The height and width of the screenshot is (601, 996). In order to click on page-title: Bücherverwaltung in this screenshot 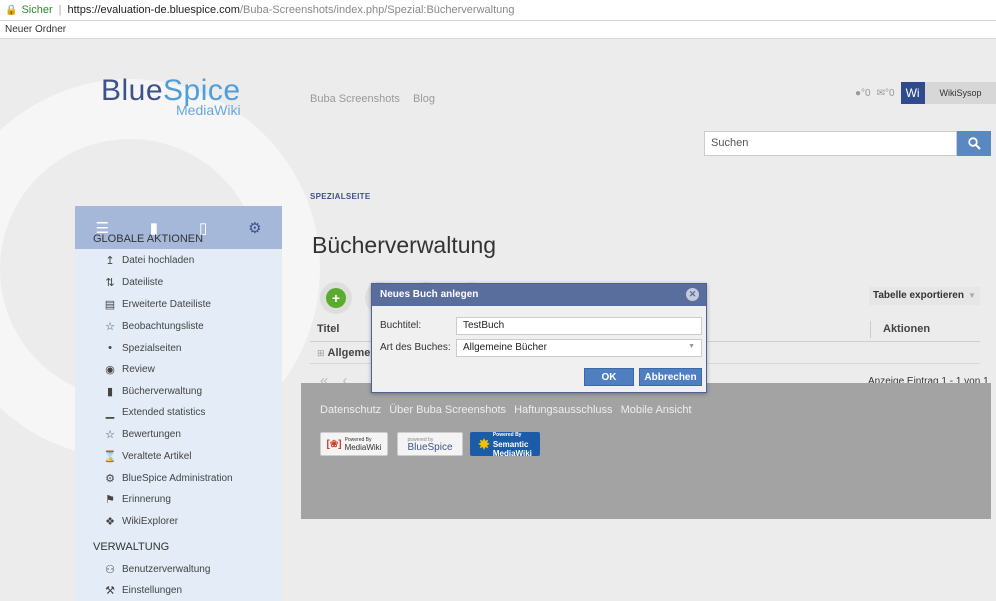, I will do `click(404, 245)`.